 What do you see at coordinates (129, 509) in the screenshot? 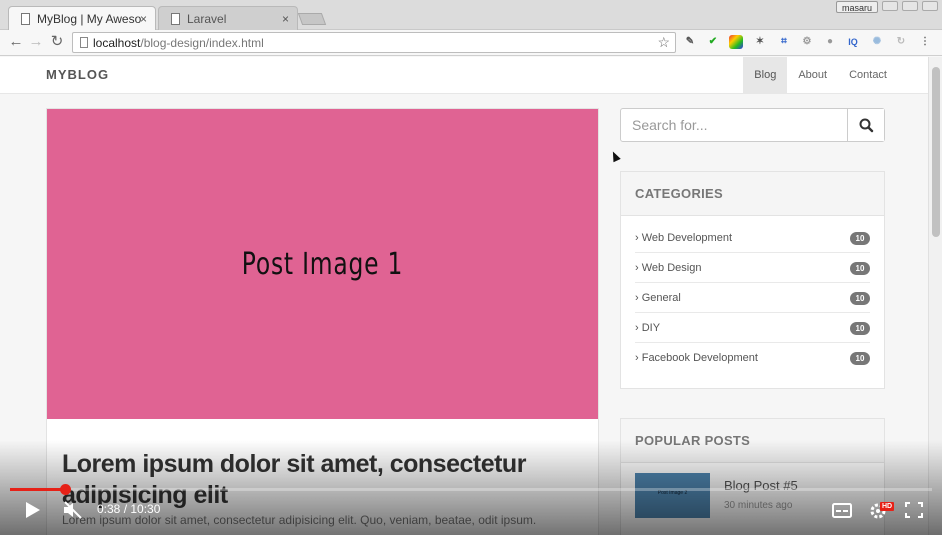
I see `player-time: 0:38 / 10:30` at bounding box center [129, 509].